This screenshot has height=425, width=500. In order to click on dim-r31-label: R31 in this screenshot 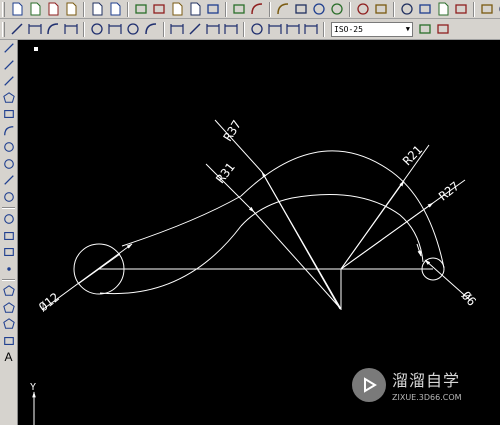, I will do `click(225, 173)`.